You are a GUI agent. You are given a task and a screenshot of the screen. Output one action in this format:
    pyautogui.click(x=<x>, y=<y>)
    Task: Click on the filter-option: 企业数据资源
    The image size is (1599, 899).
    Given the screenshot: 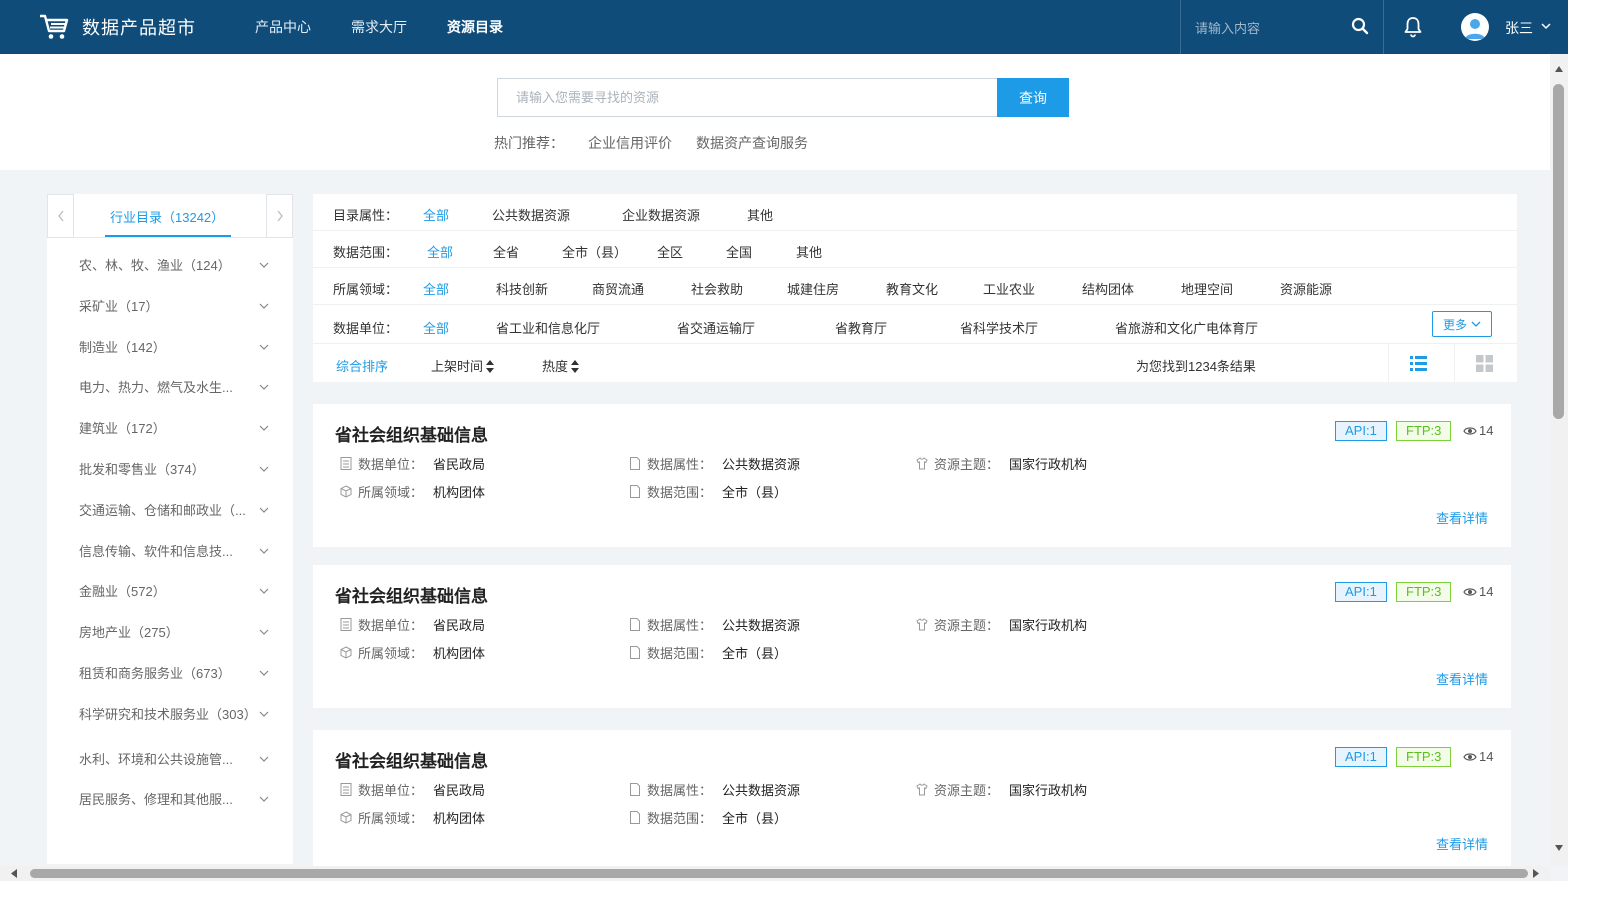 What is the action you would take?
    pyautogui.click(x=661, y=214)
    